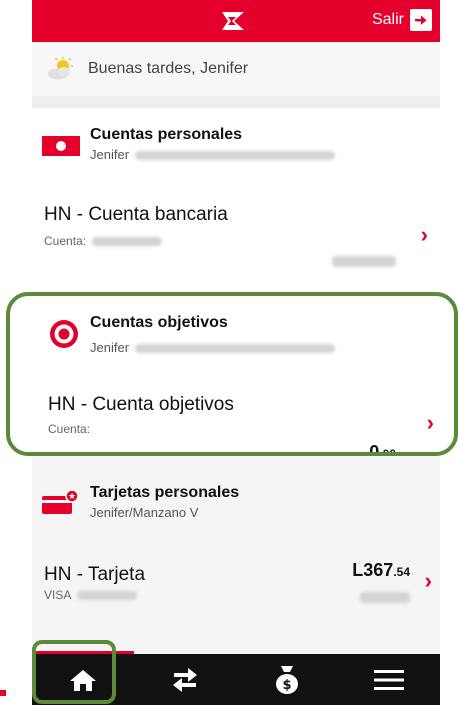 This screenshot has width=458, height=705. I want to click on section-owner: Jenifer/Manzano V, so click(144, 512).